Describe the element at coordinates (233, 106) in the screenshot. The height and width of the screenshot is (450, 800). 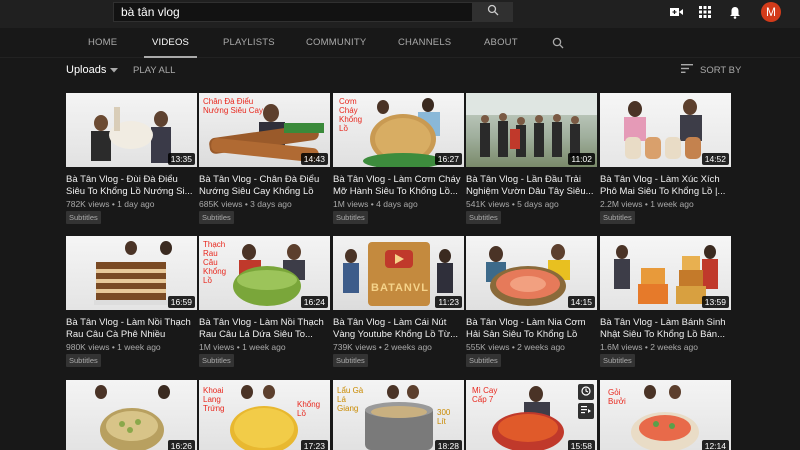
I see `thumbnail-caption: Chân Đà Điểu Nướng Siêu Cay` at that location.